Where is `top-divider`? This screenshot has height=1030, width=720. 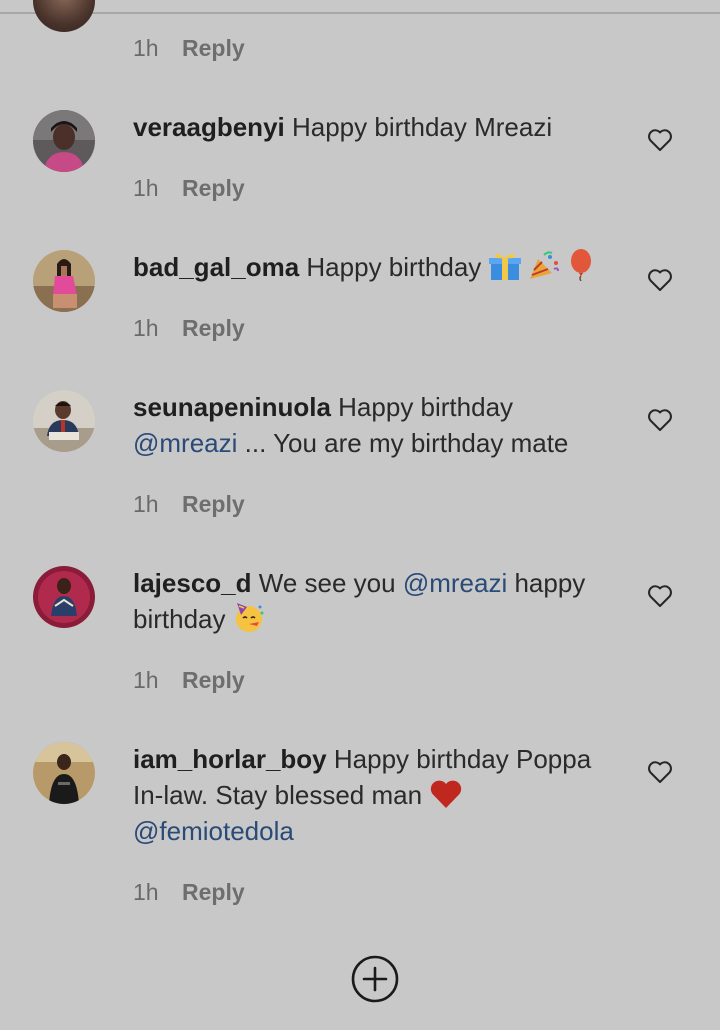 top-divider is located at coordinates (360, 13).